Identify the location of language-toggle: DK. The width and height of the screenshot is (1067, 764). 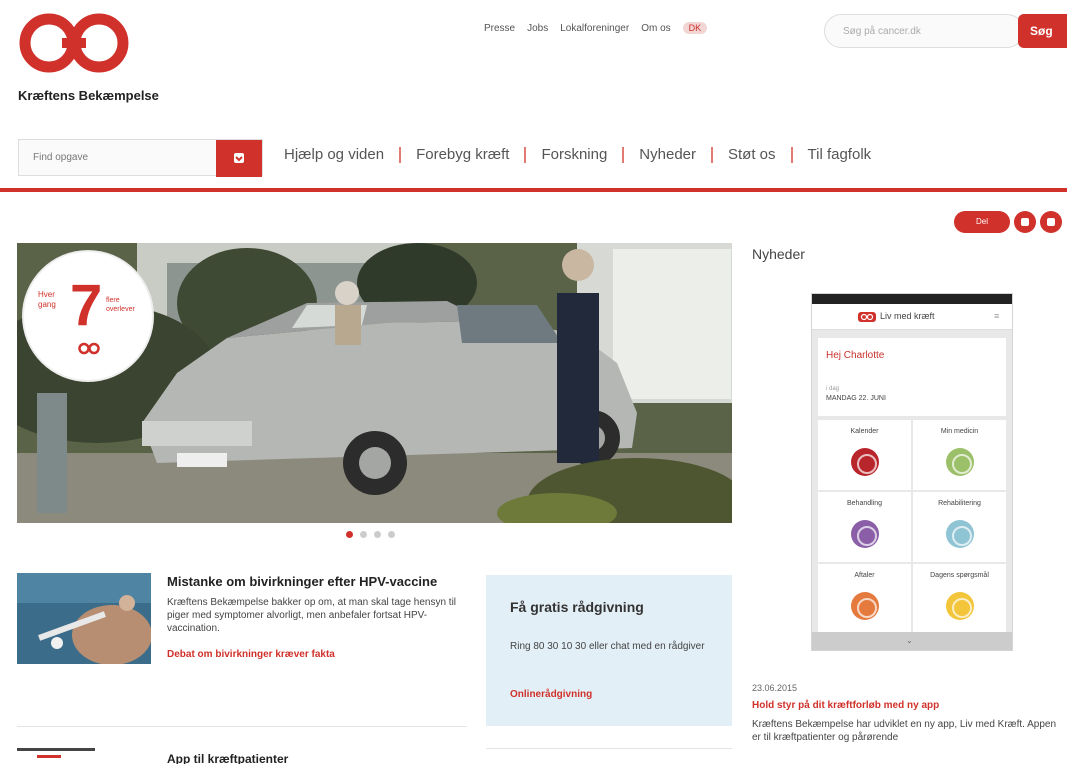
(695, 28).